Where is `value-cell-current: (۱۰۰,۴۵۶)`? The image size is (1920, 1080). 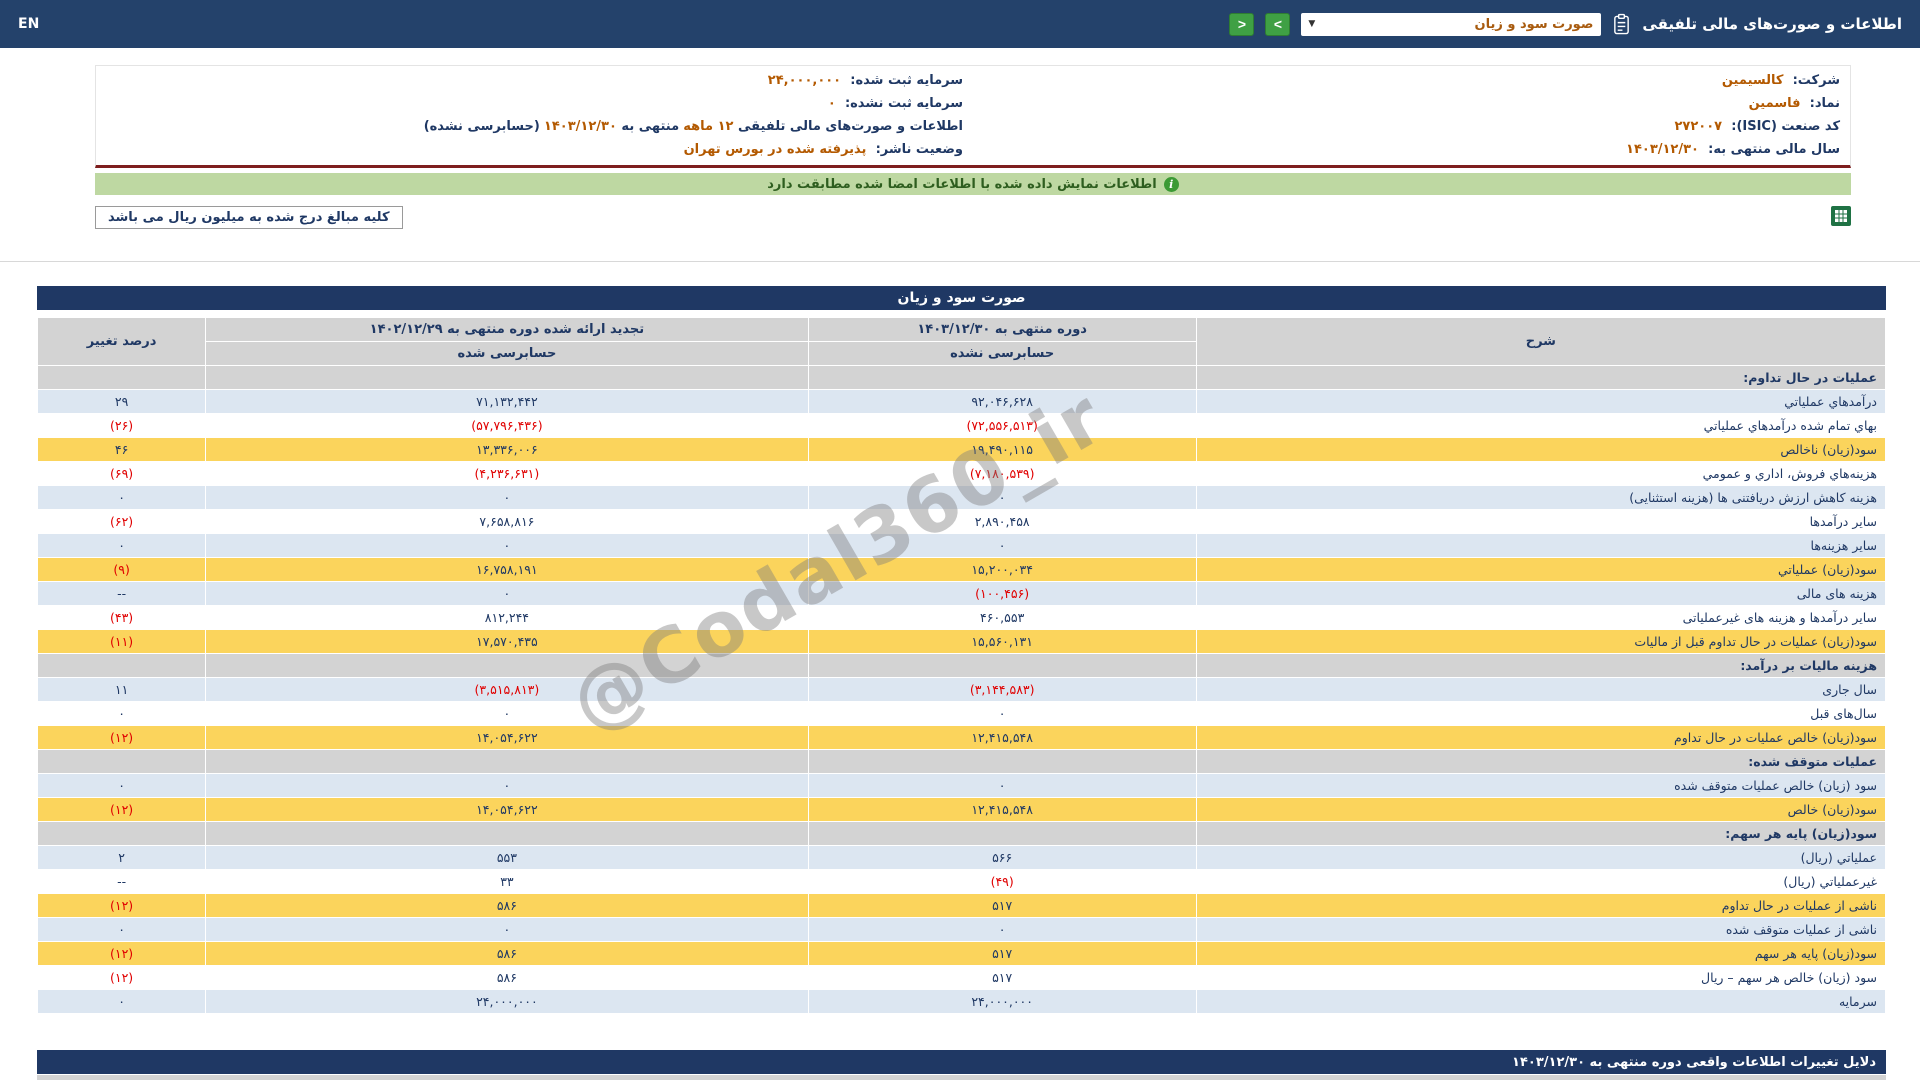 value-cell-current: (۱۰۰,۴۵۶) is located at coordinates (1002, 593).